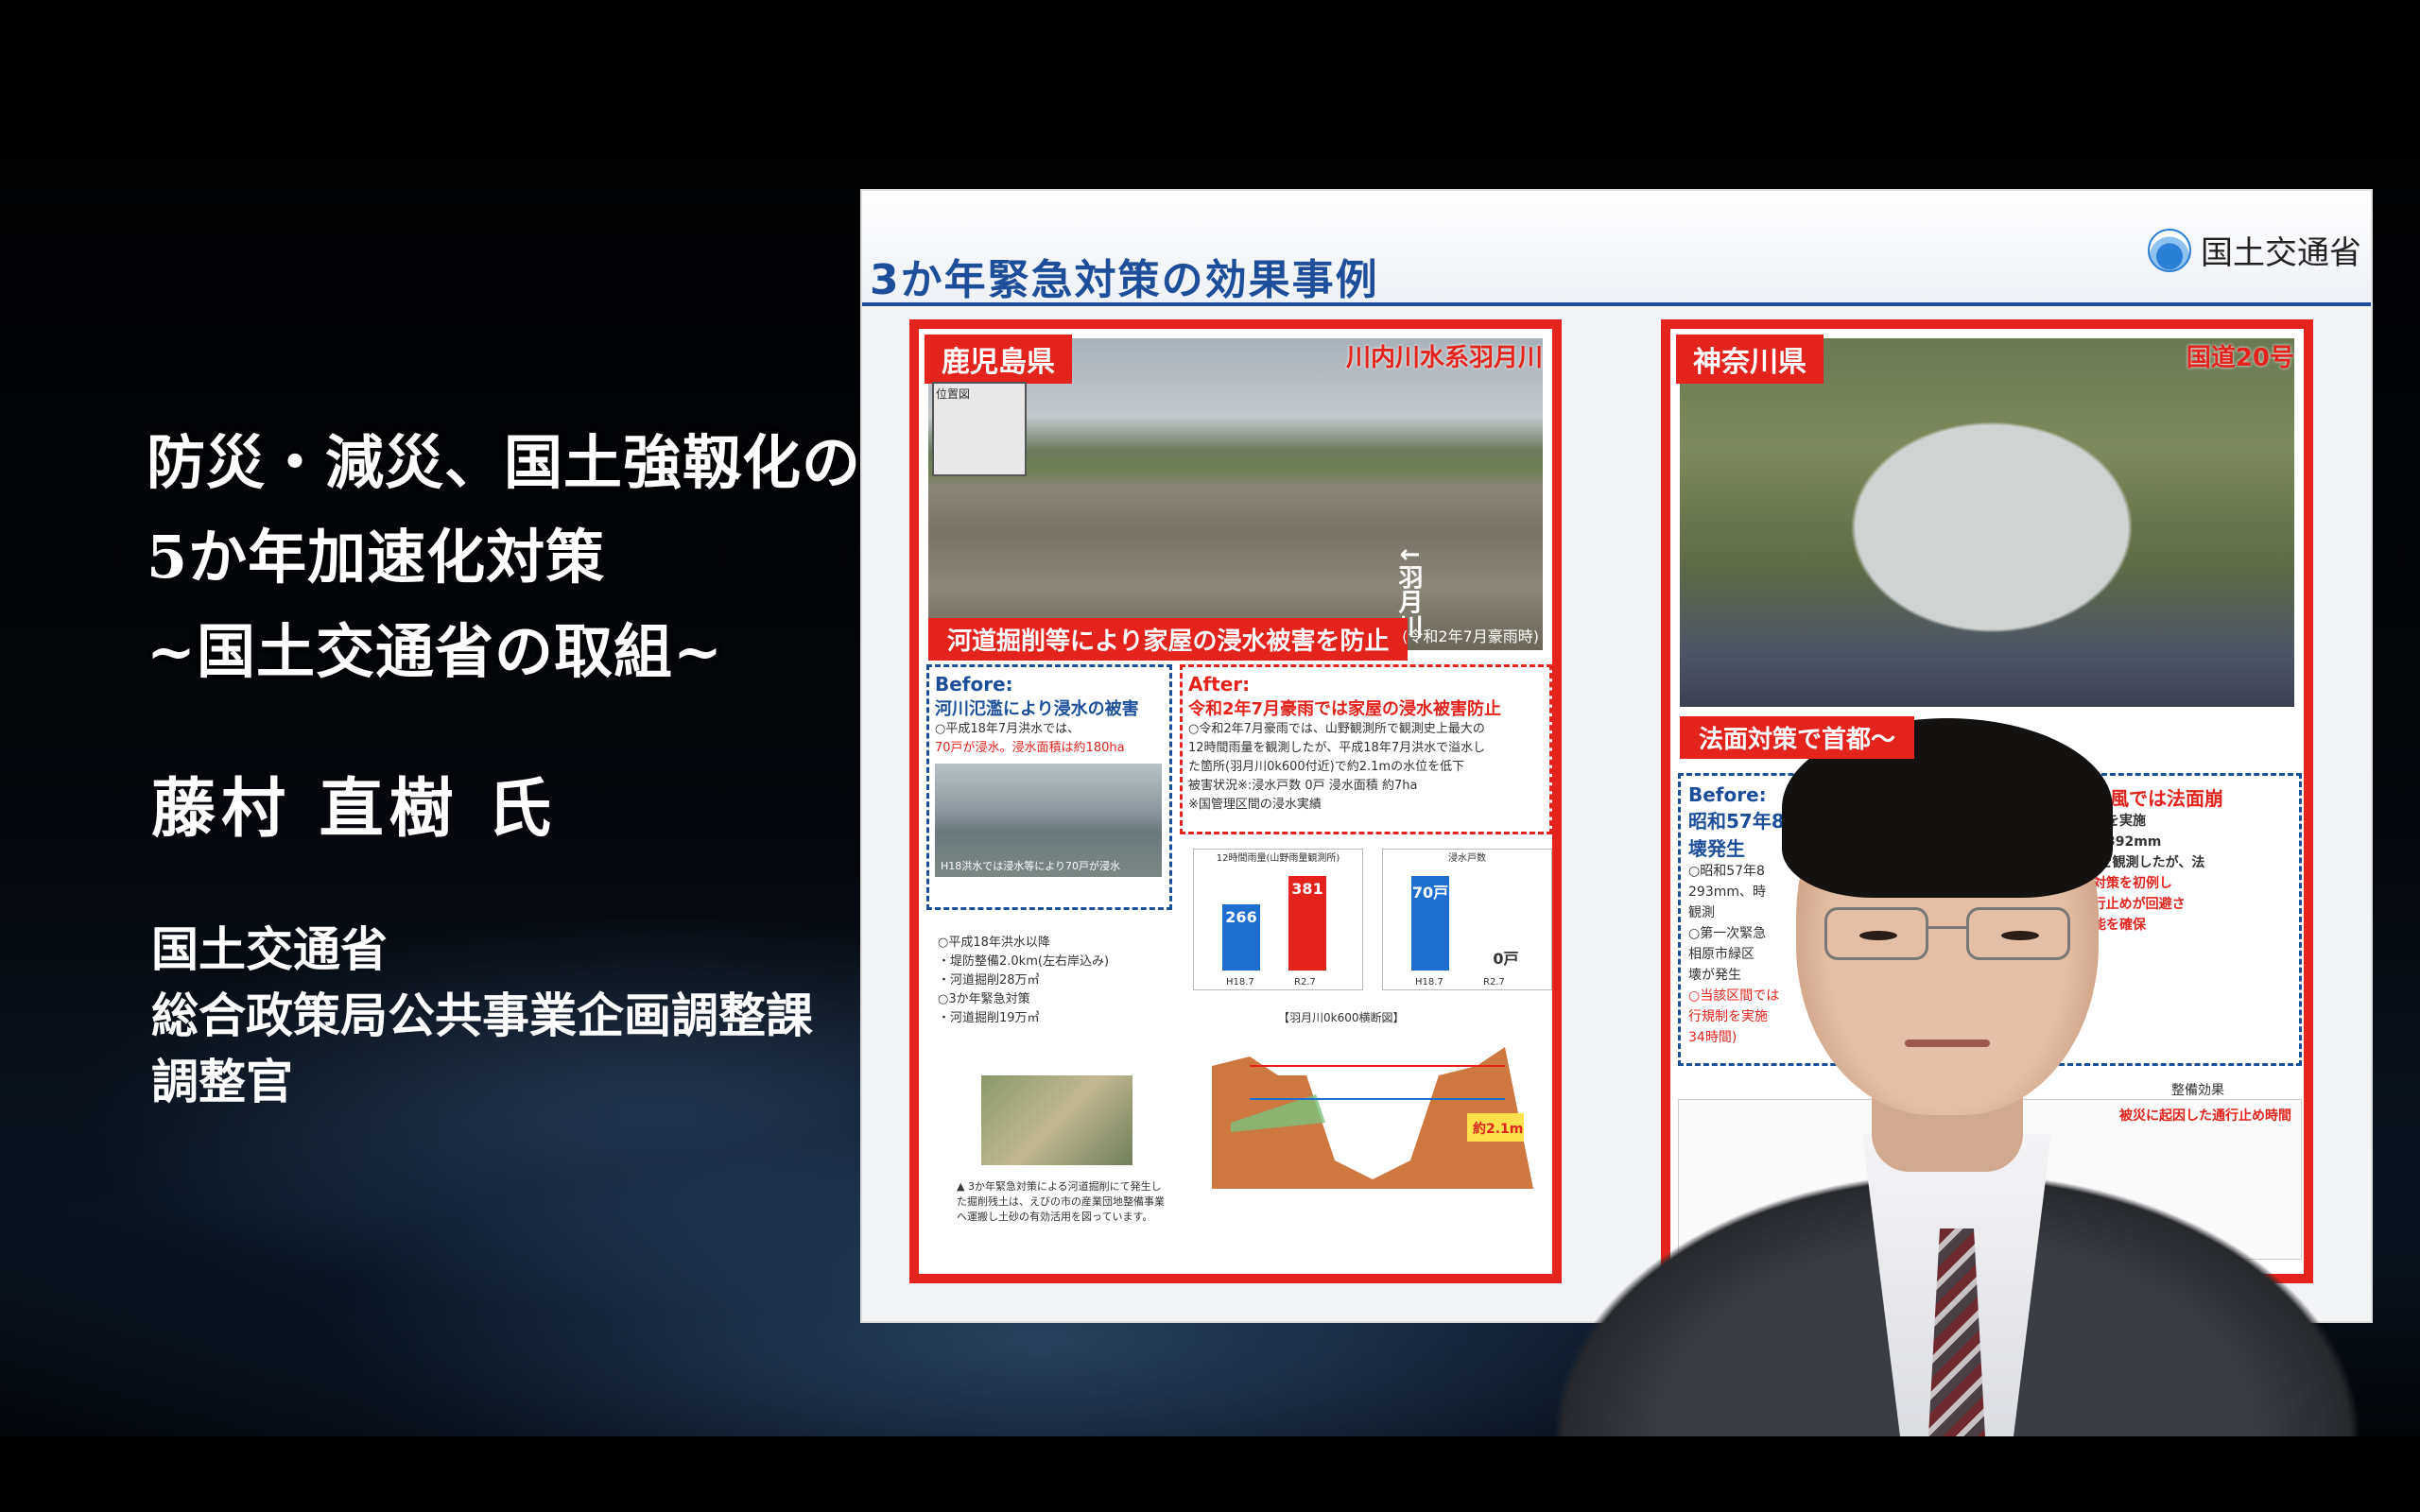  What do you see at coordinates (2240, 358) in the screenshot?
I see `route-name: 国道20号` at bounding box center [2240, 358].